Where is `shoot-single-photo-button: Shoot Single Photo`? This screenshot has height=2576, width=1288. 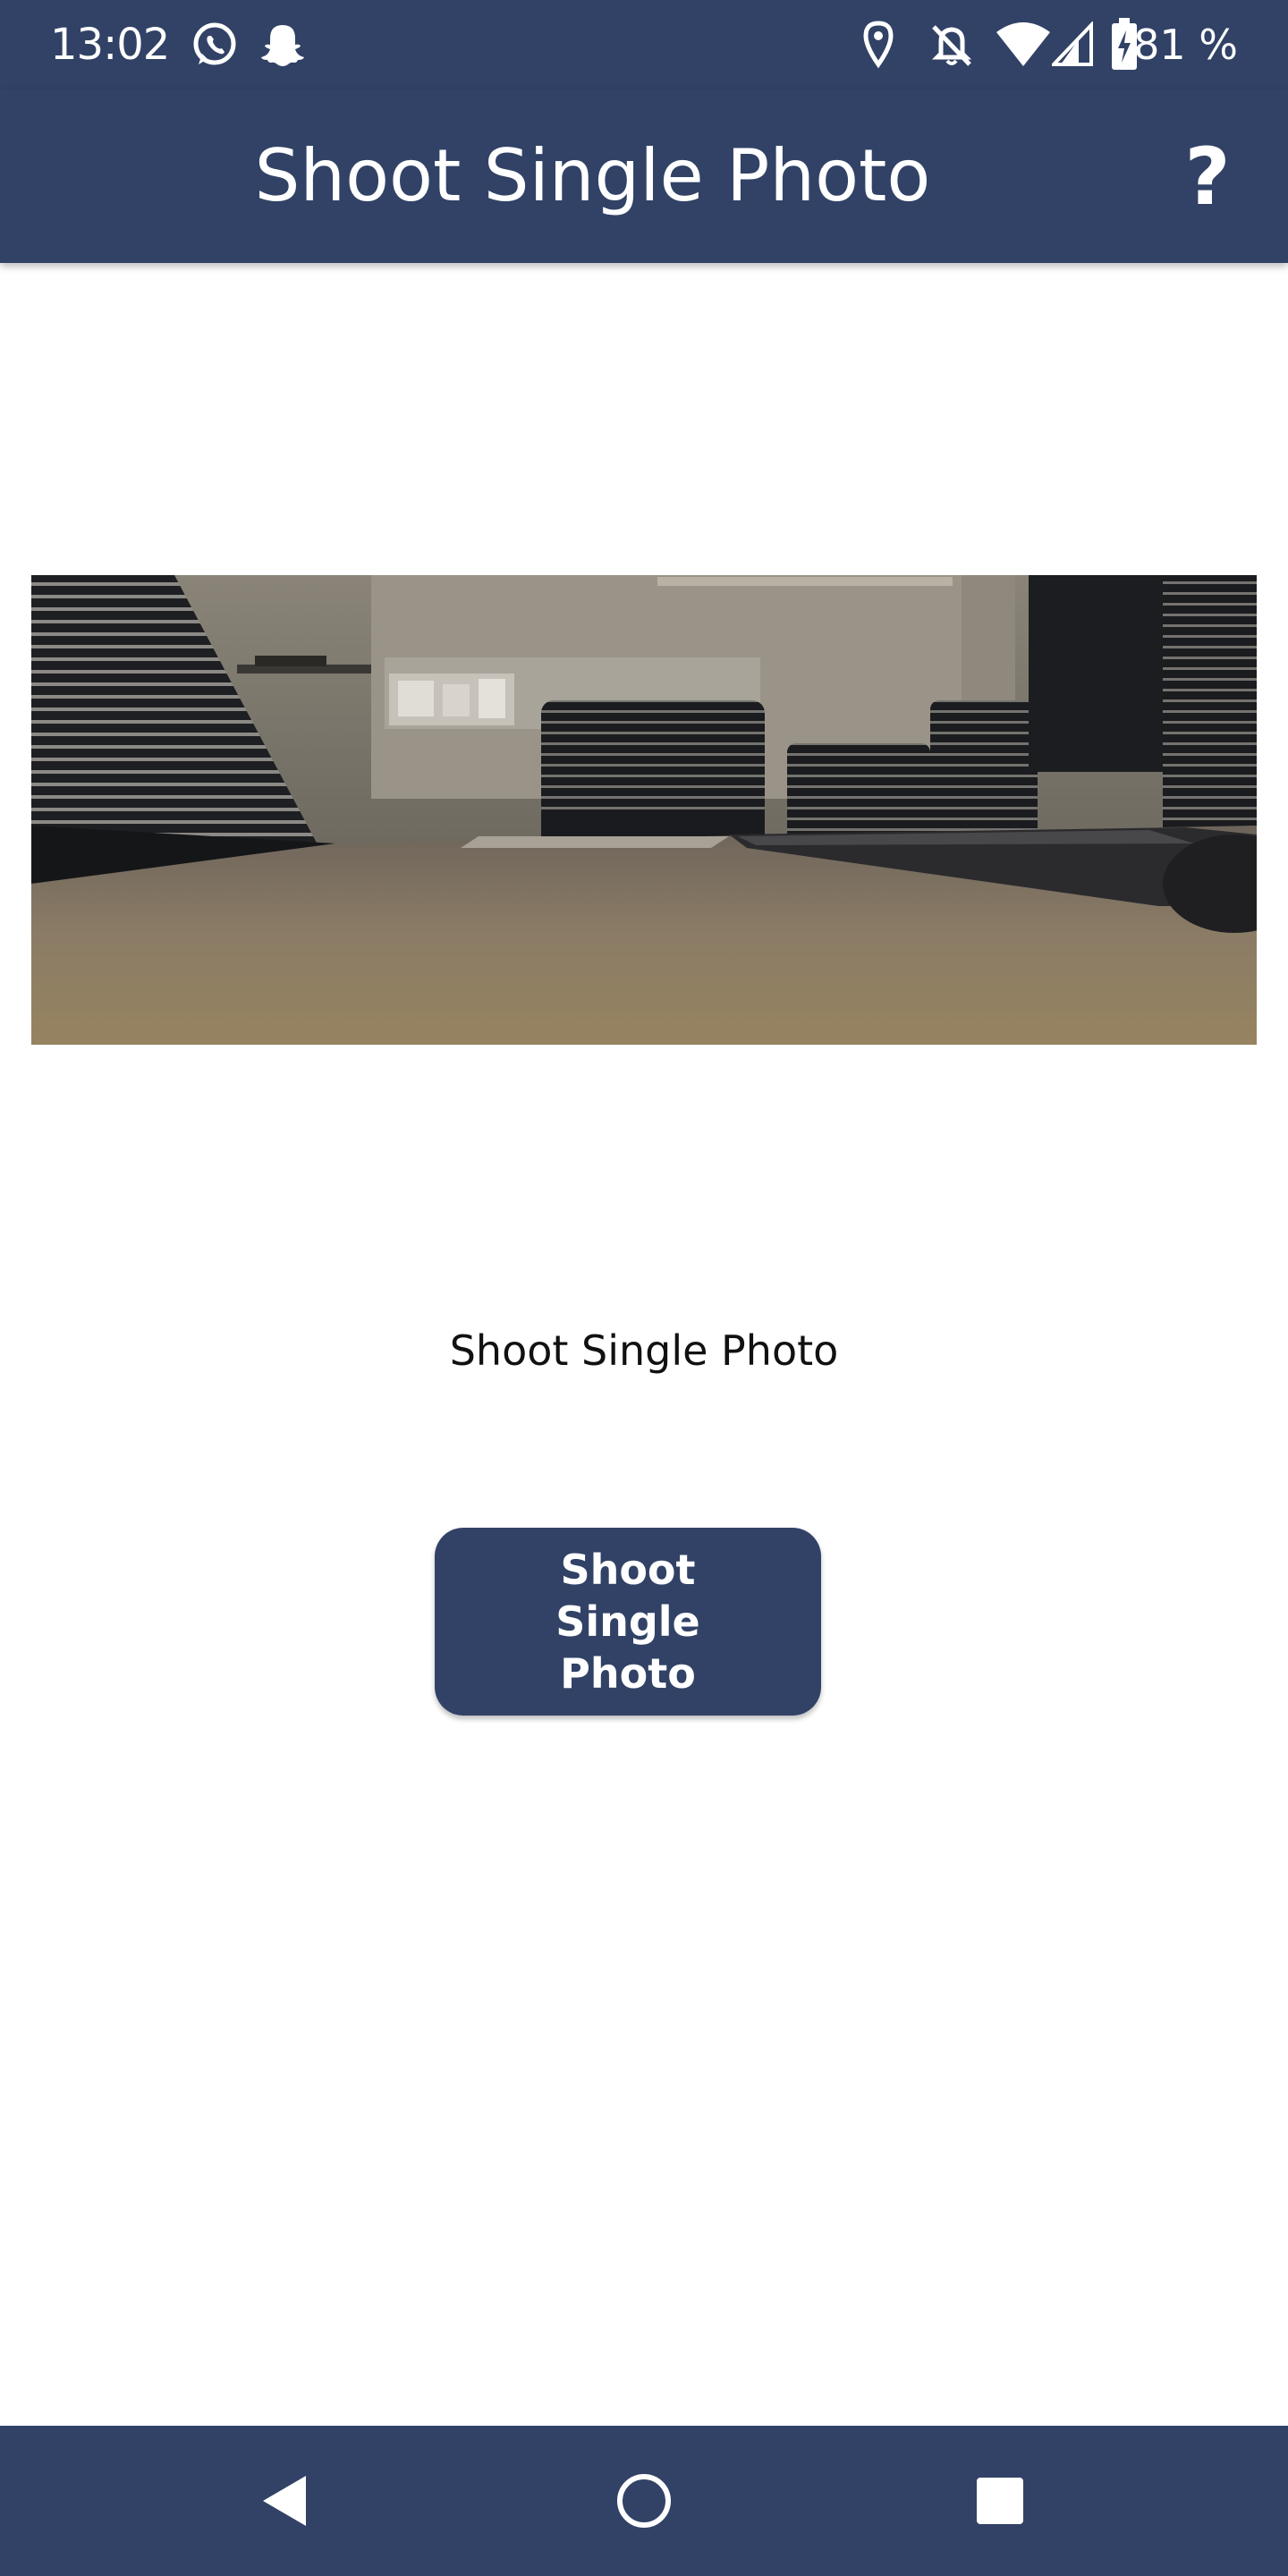
shoot-single-photo-button: Shoot Single Photo is located at coordinates (628, 1622).